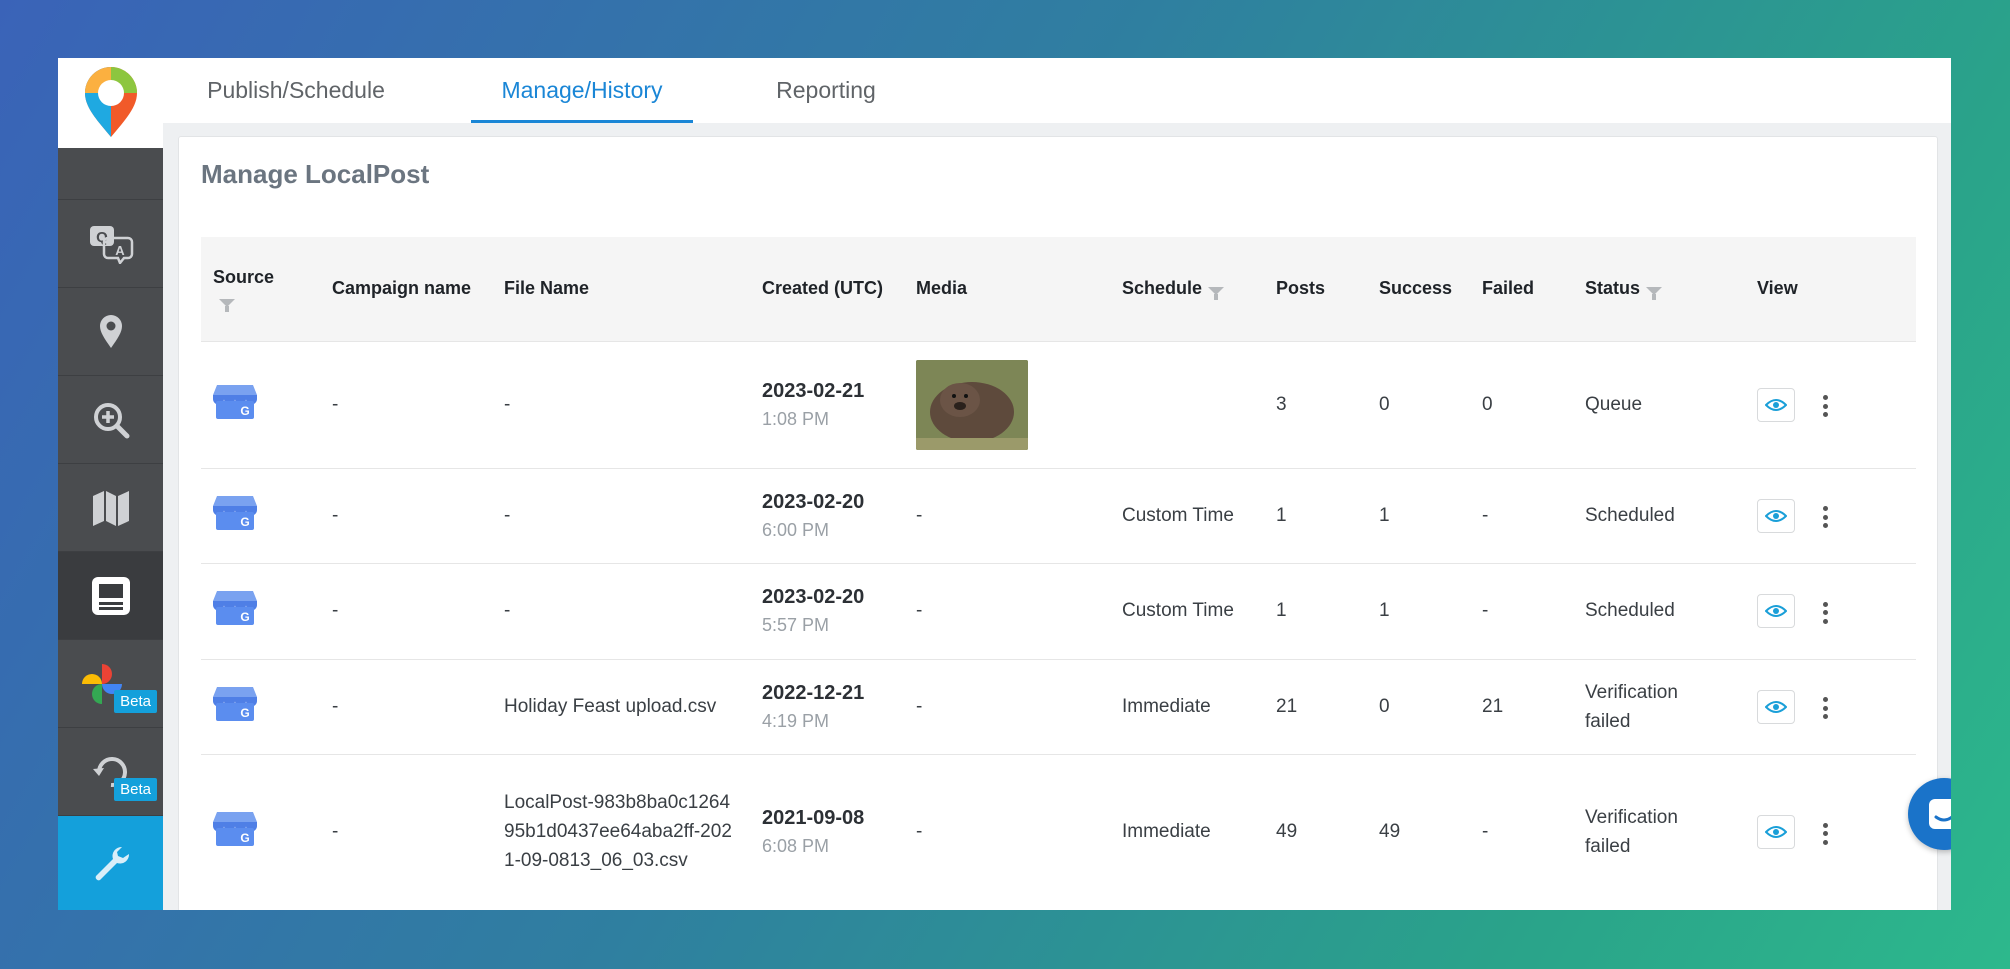  What do you see at coordinates (135, 789) in the screenshot?
I see `beta-badge: Beta` at bounding box center [135, 789].